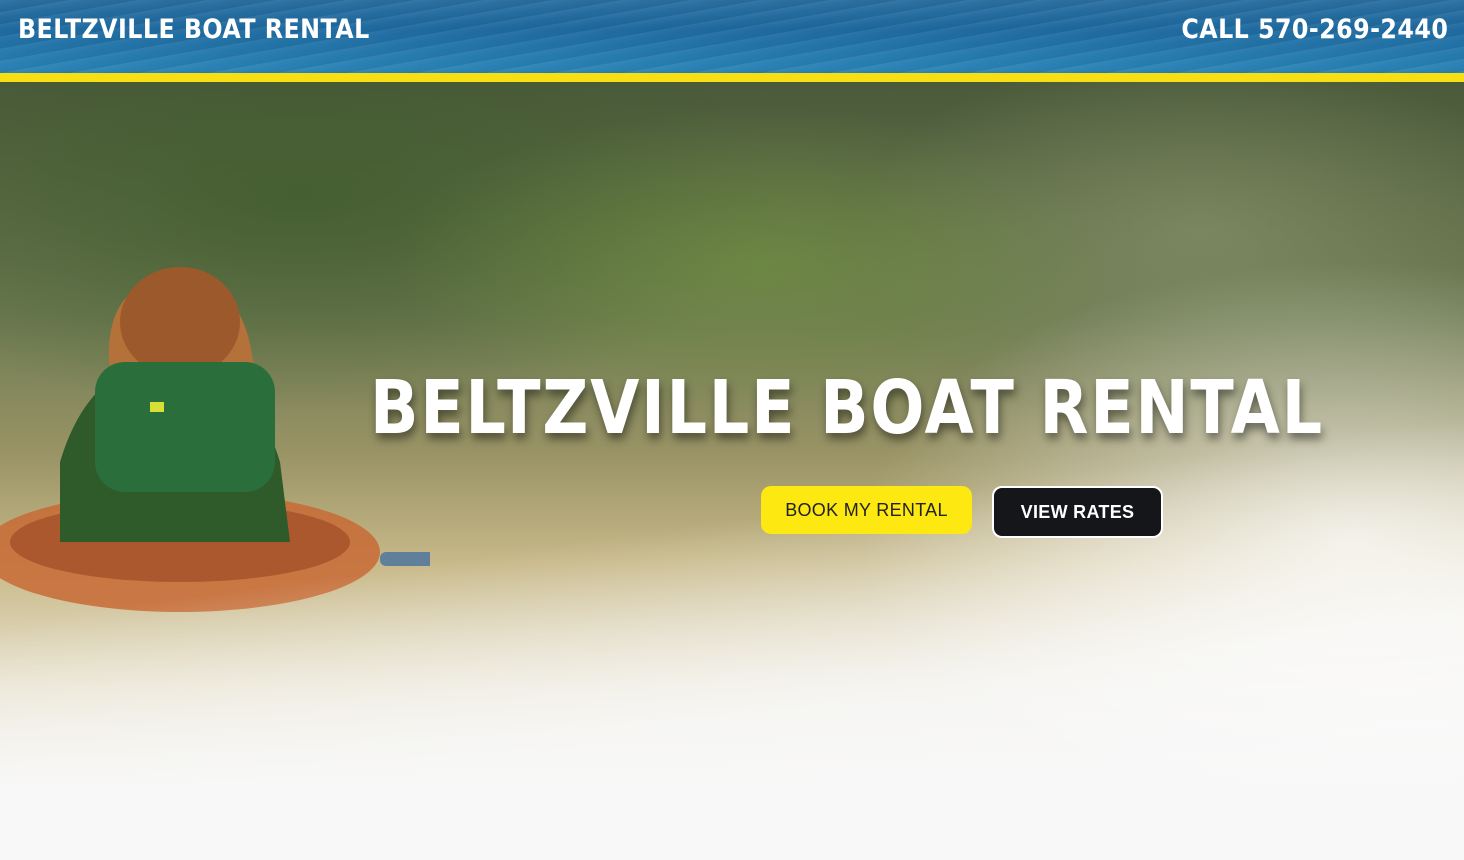 The height and width of the screenshot is (860, 1464). Describe the element at coordinates (732, 77) in the screenshot. I see `accent-stripe` at that location.